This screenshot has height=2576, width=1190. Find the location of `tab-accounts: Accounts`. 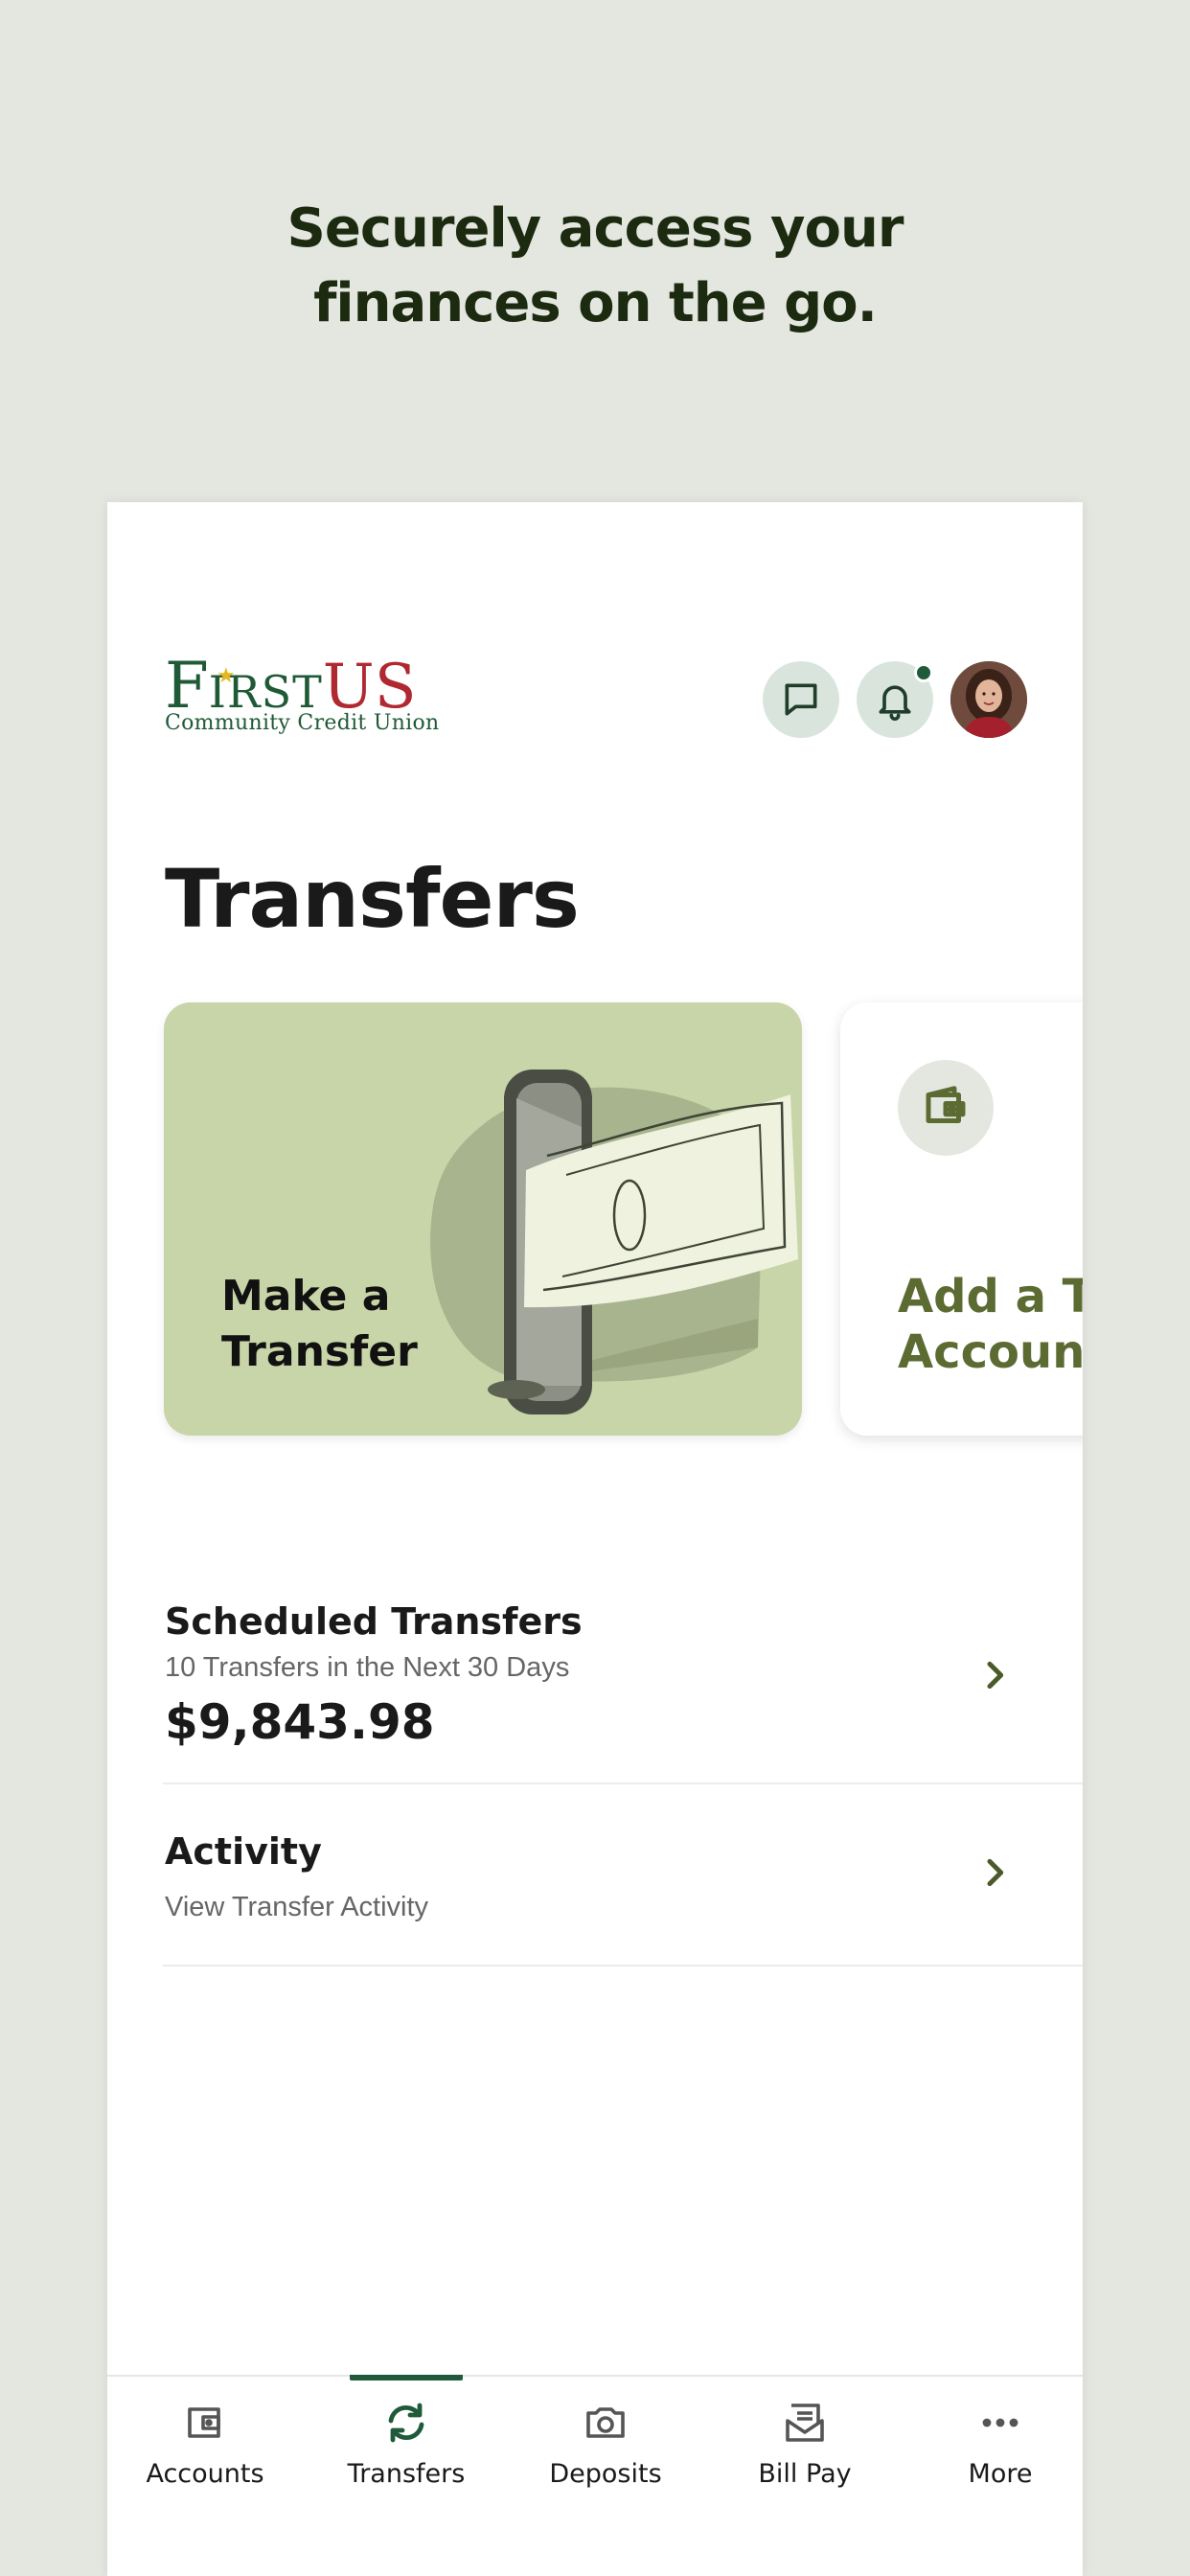

tab-accounts: Accounts is located at coordinates (205, 2444).